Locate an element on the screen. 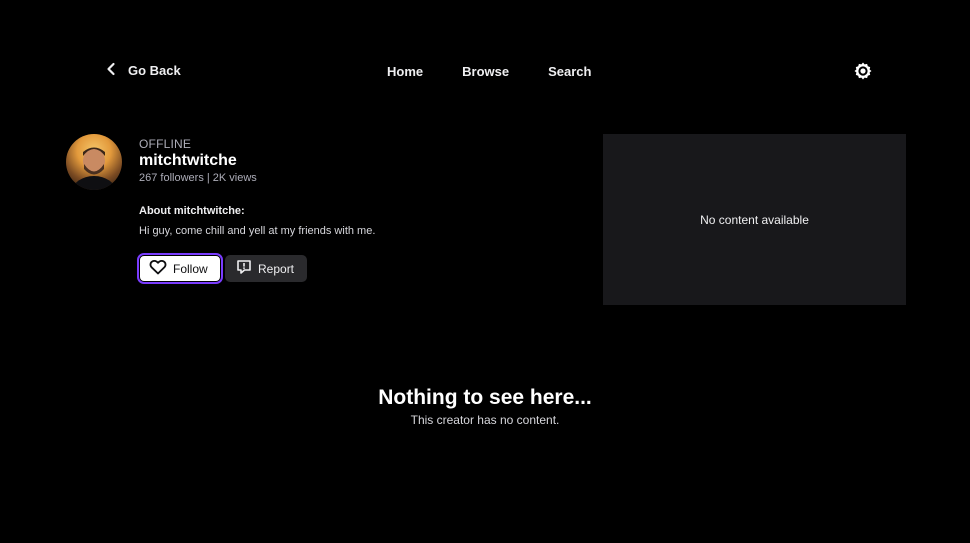 The height and width of the screenshot is (543, 970). nav-search: Search is located at coordinates (569, 71).